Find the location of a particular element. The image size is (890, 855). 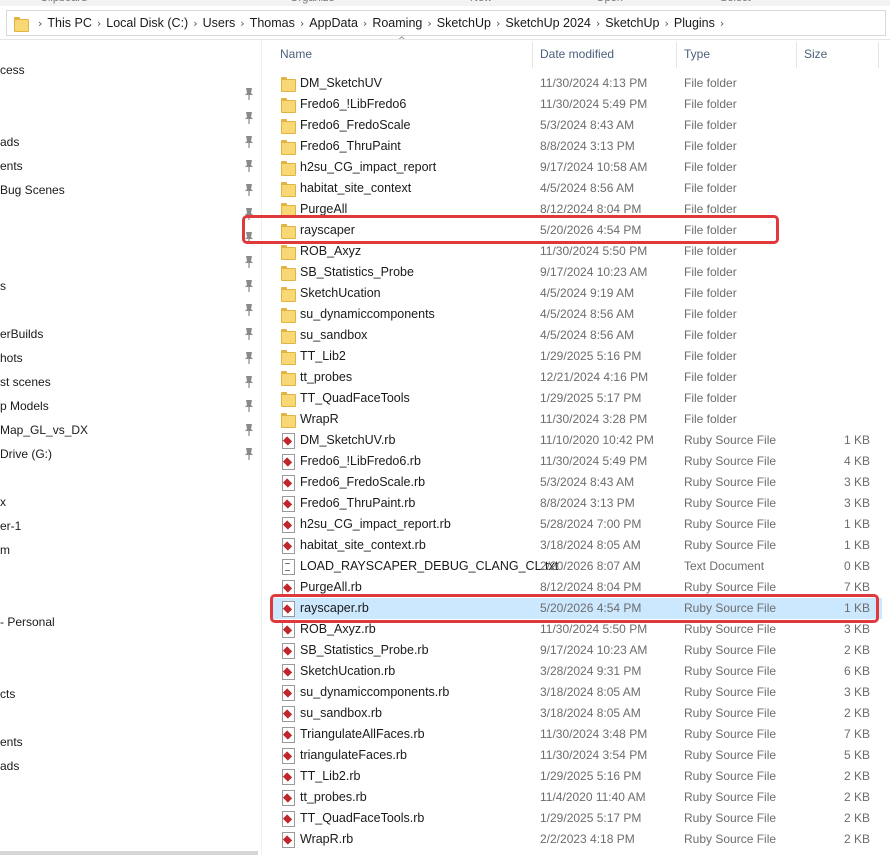

breadcrumb-item: Local Disk (C:) is located at coordinates (147, 23).